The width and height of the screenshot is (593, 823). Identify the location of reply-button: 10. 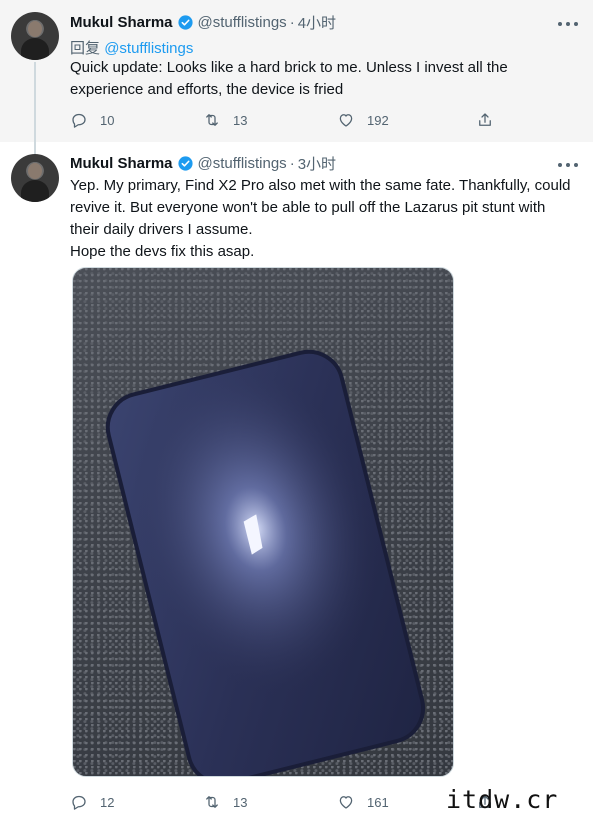
(92, 120).